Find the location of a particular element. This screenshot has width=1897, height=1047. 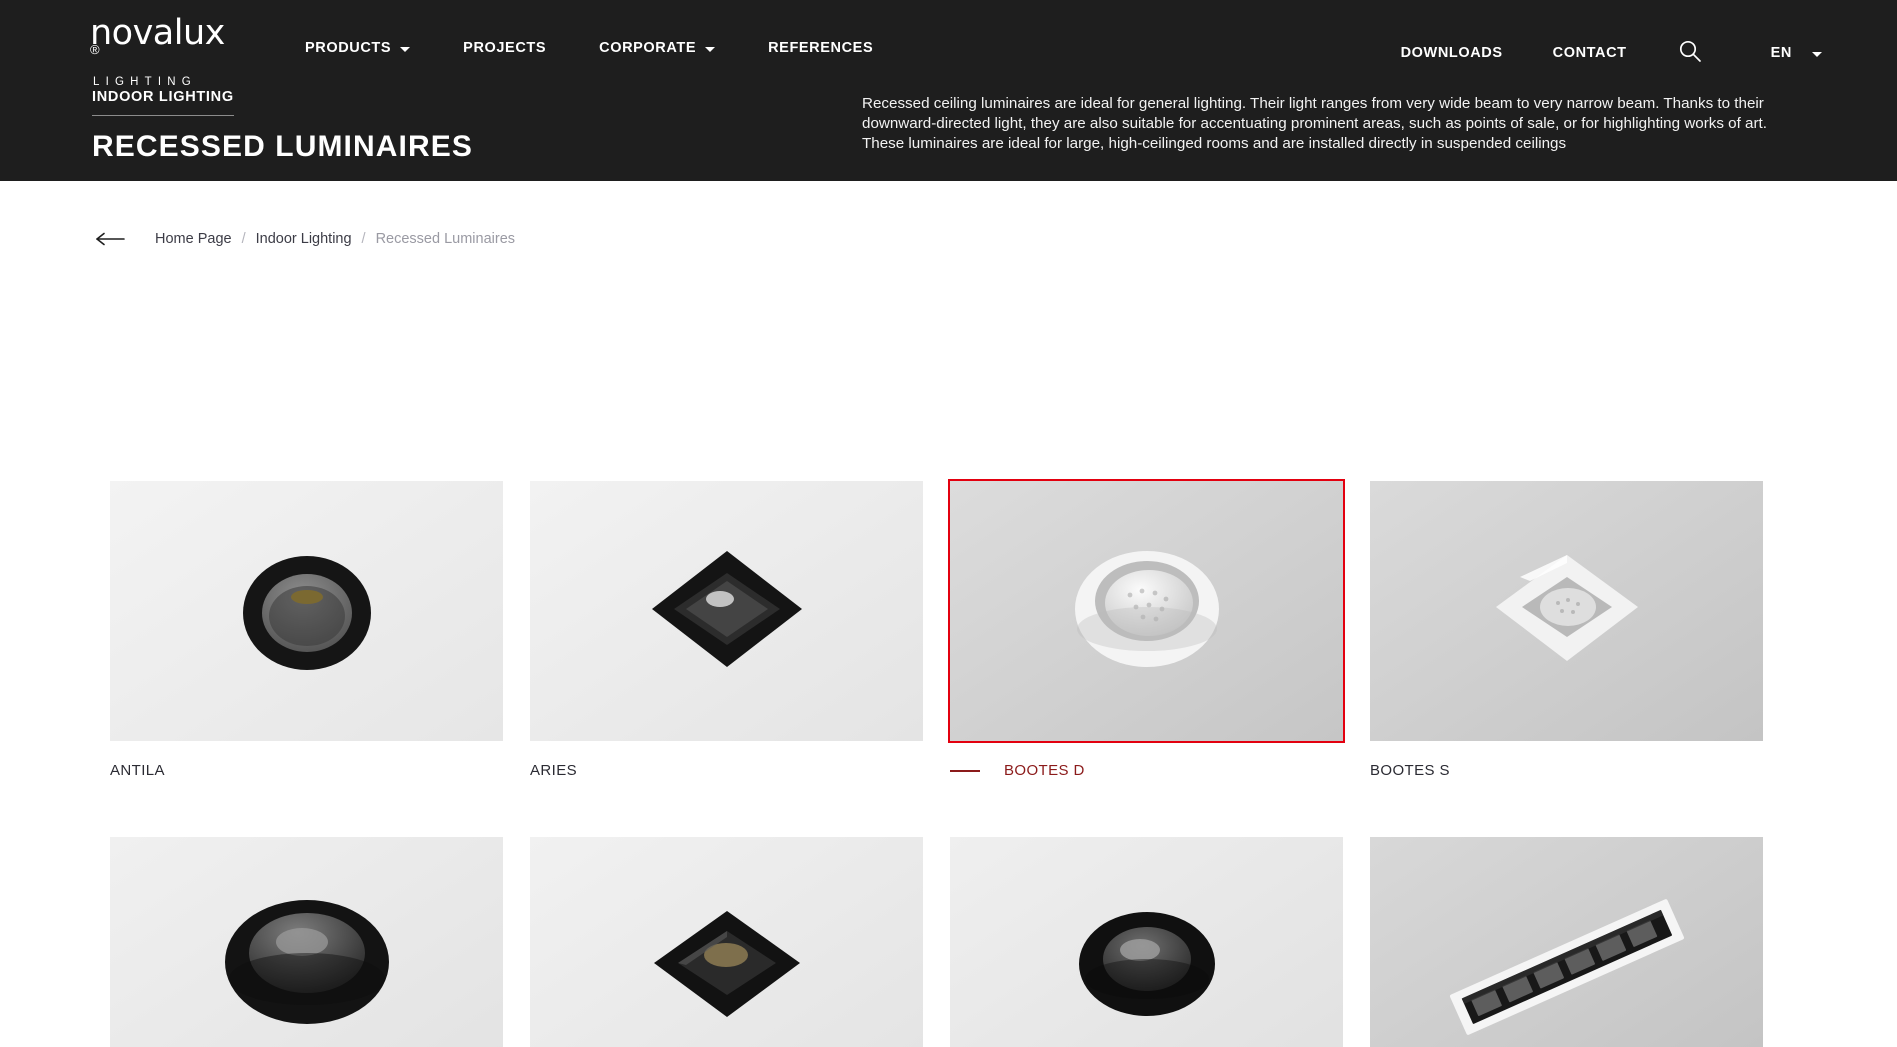

page-title: RECESSED LUMINAIRES is located at coordinates (282, 146).